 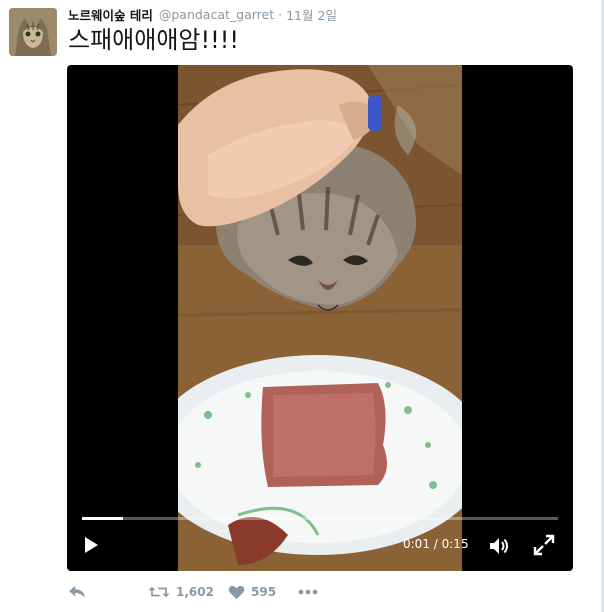 I want to click on video-progress-bar, so click(x=320, y=518).